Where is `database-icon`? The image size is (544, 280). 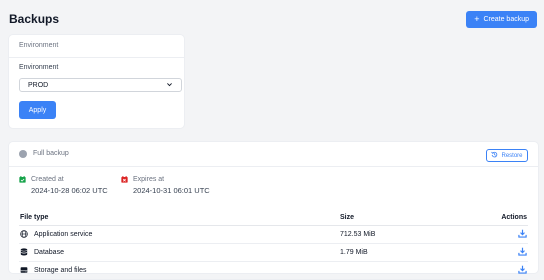
database-icon is located at coordinates (24, 252).